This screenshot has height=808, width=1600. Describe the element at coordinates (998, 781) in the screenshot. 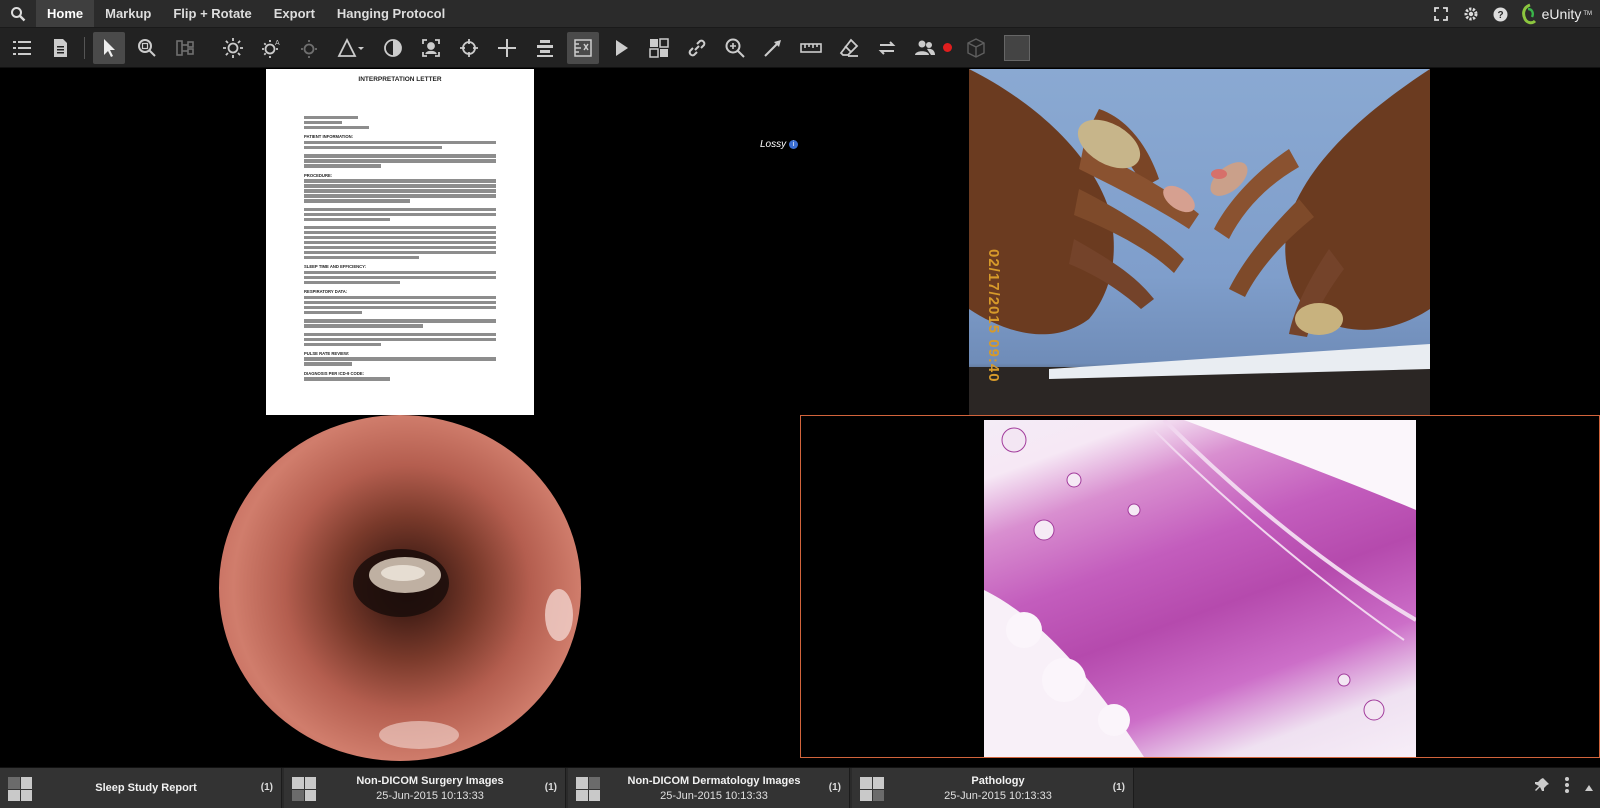

I see `series-title: Pathology` at that location.